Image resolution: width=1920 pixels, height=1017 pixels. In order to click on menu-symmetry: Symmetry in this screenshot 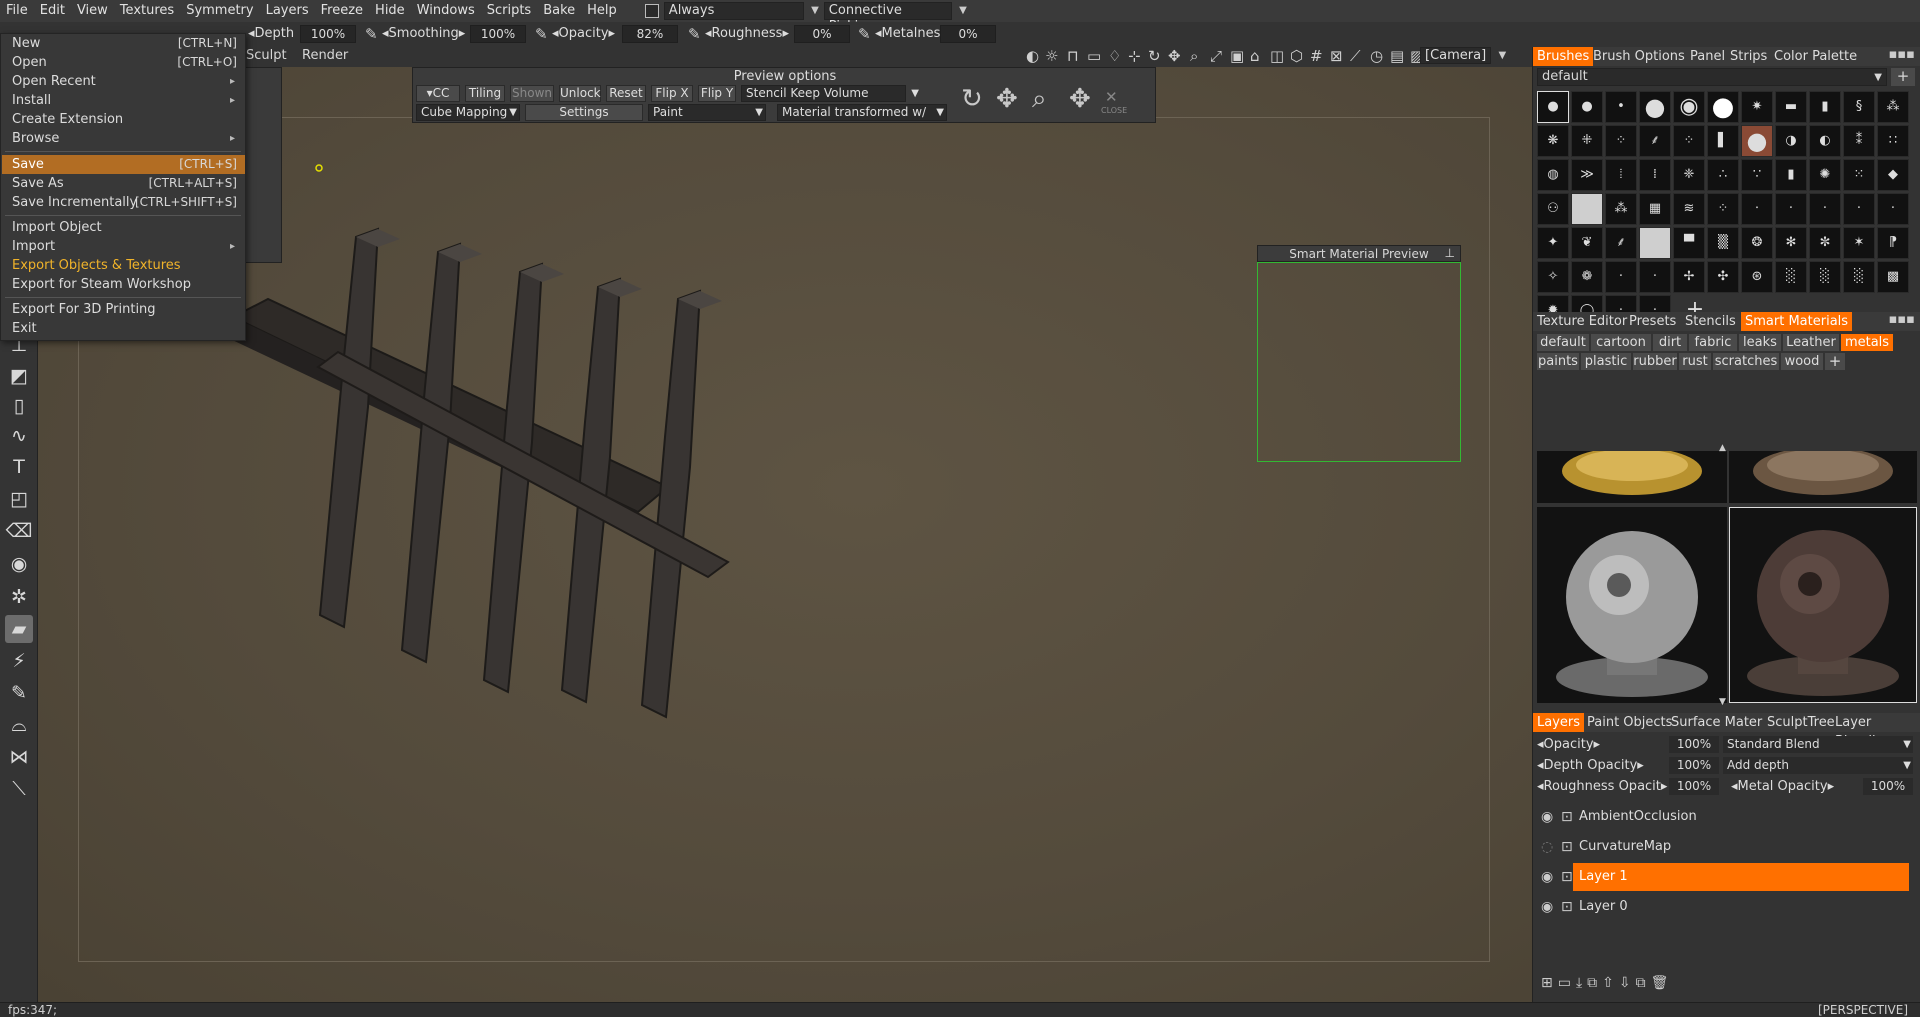, I will do `click(219, 11)`.